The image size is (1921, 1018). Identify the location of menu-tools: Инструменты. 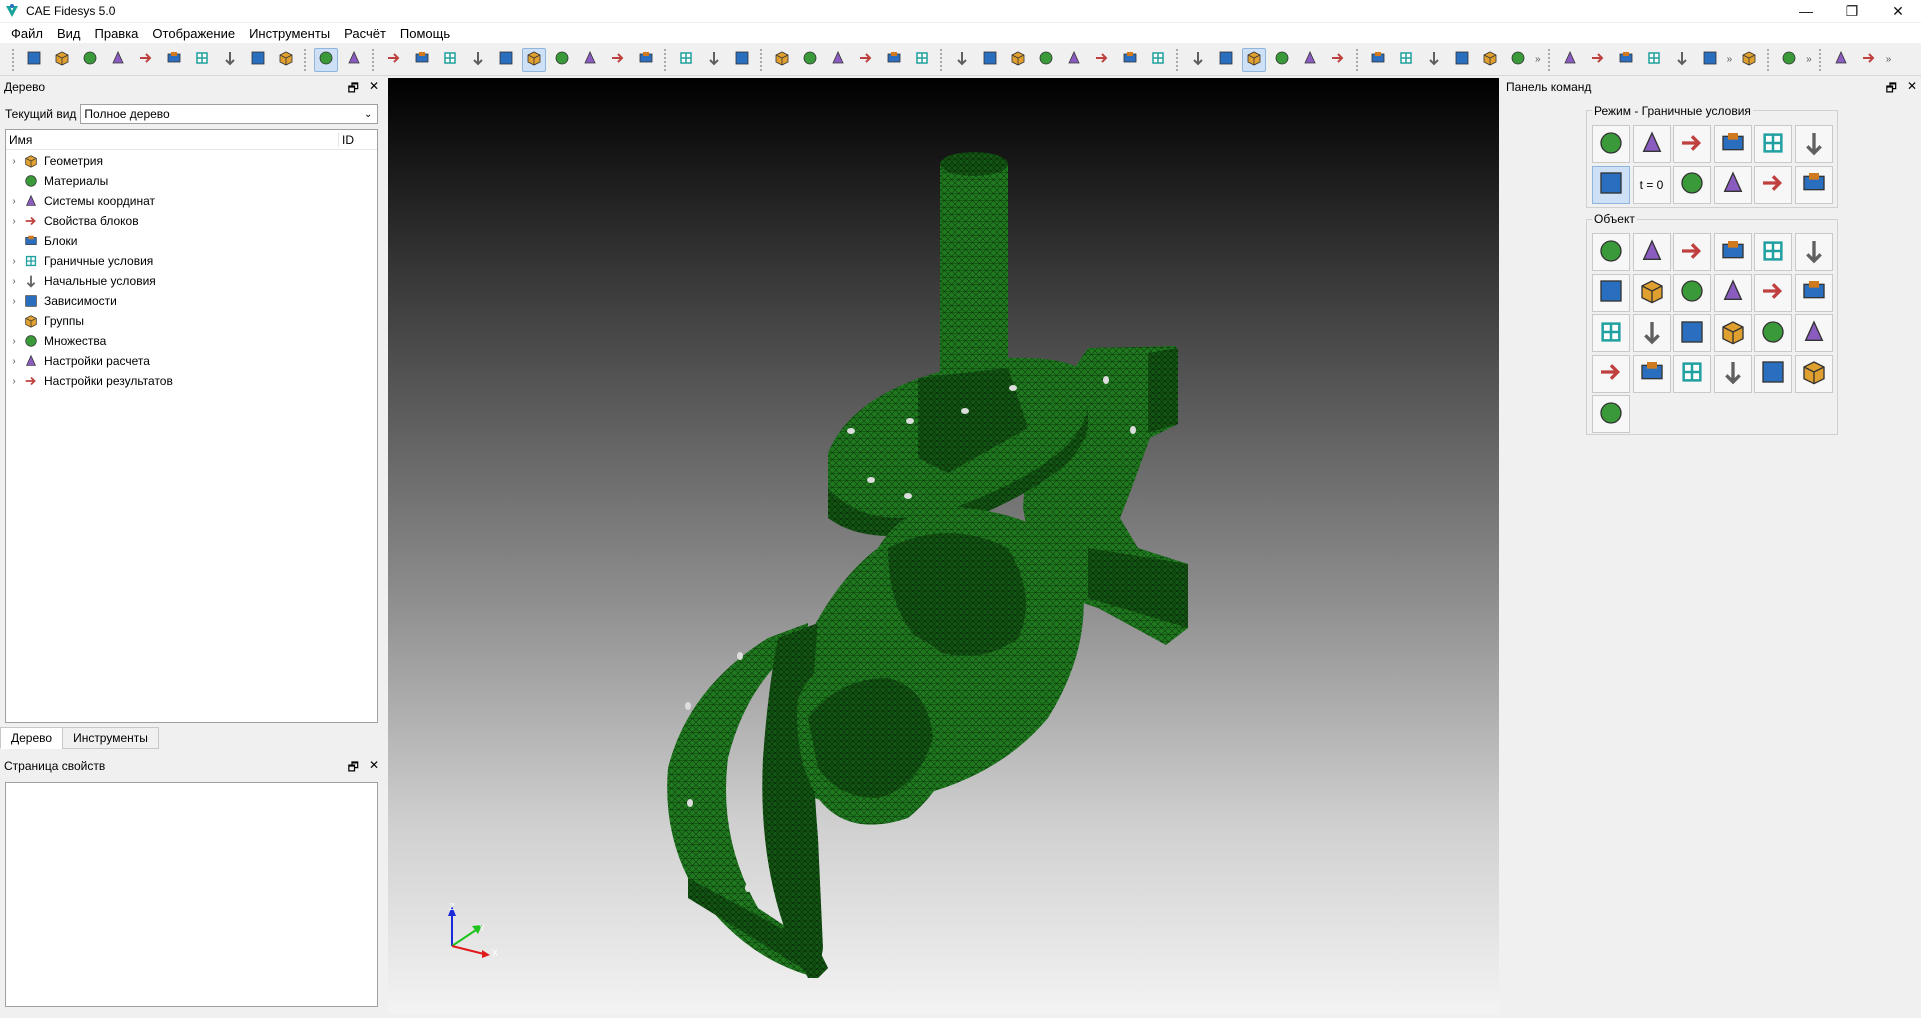
(289, 33).